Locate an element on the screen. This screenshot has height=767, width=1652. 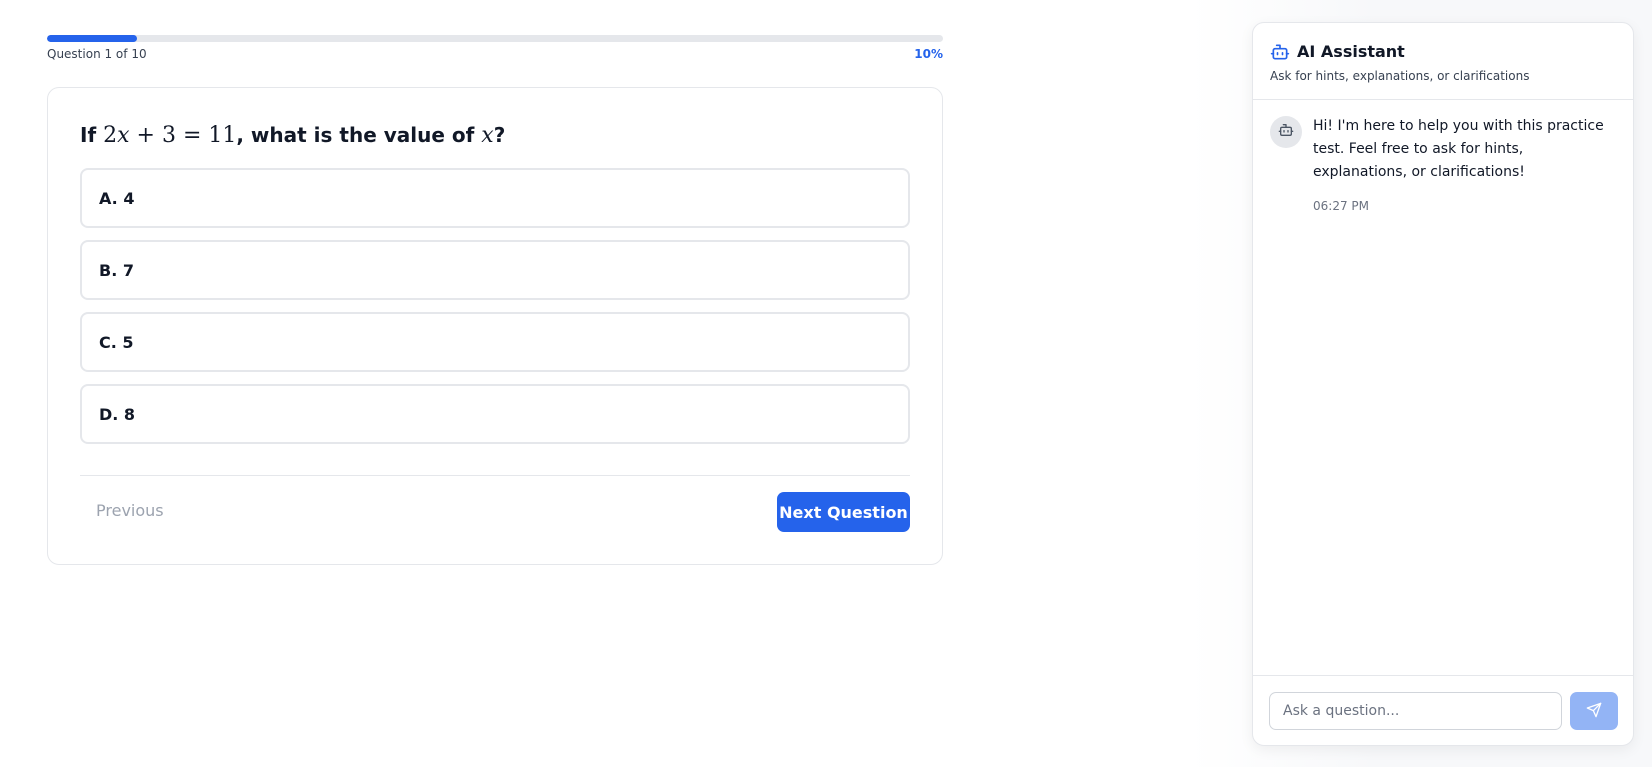
assistant-avatar is located at coordinates (1286, 132).